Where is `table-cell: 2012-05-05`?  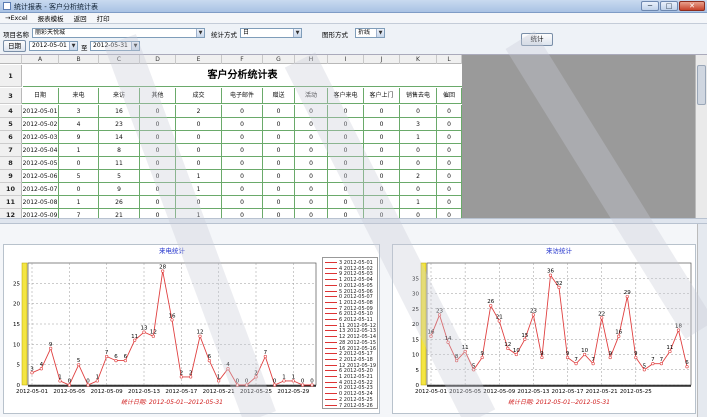
table-cell: 2012-05-05 is located at coordinates (40, 163).